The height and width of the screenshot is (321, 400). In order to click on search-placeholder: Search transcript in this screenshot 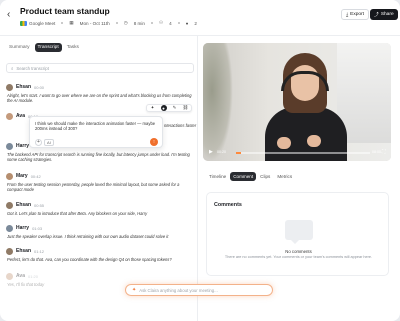, I will do `click(32, 68)`.